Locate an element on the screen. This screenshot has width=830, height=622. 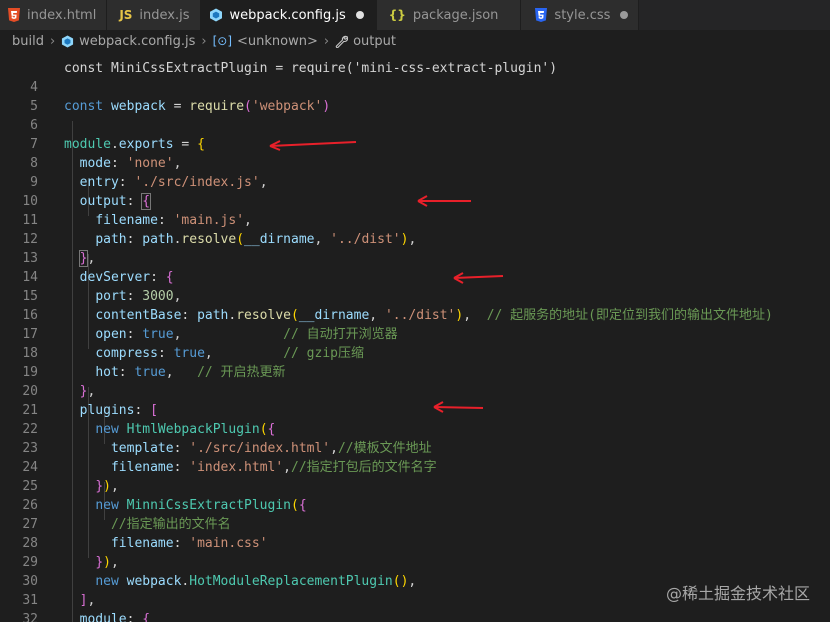
line-number: 32 is located at coordinates (30, 617).